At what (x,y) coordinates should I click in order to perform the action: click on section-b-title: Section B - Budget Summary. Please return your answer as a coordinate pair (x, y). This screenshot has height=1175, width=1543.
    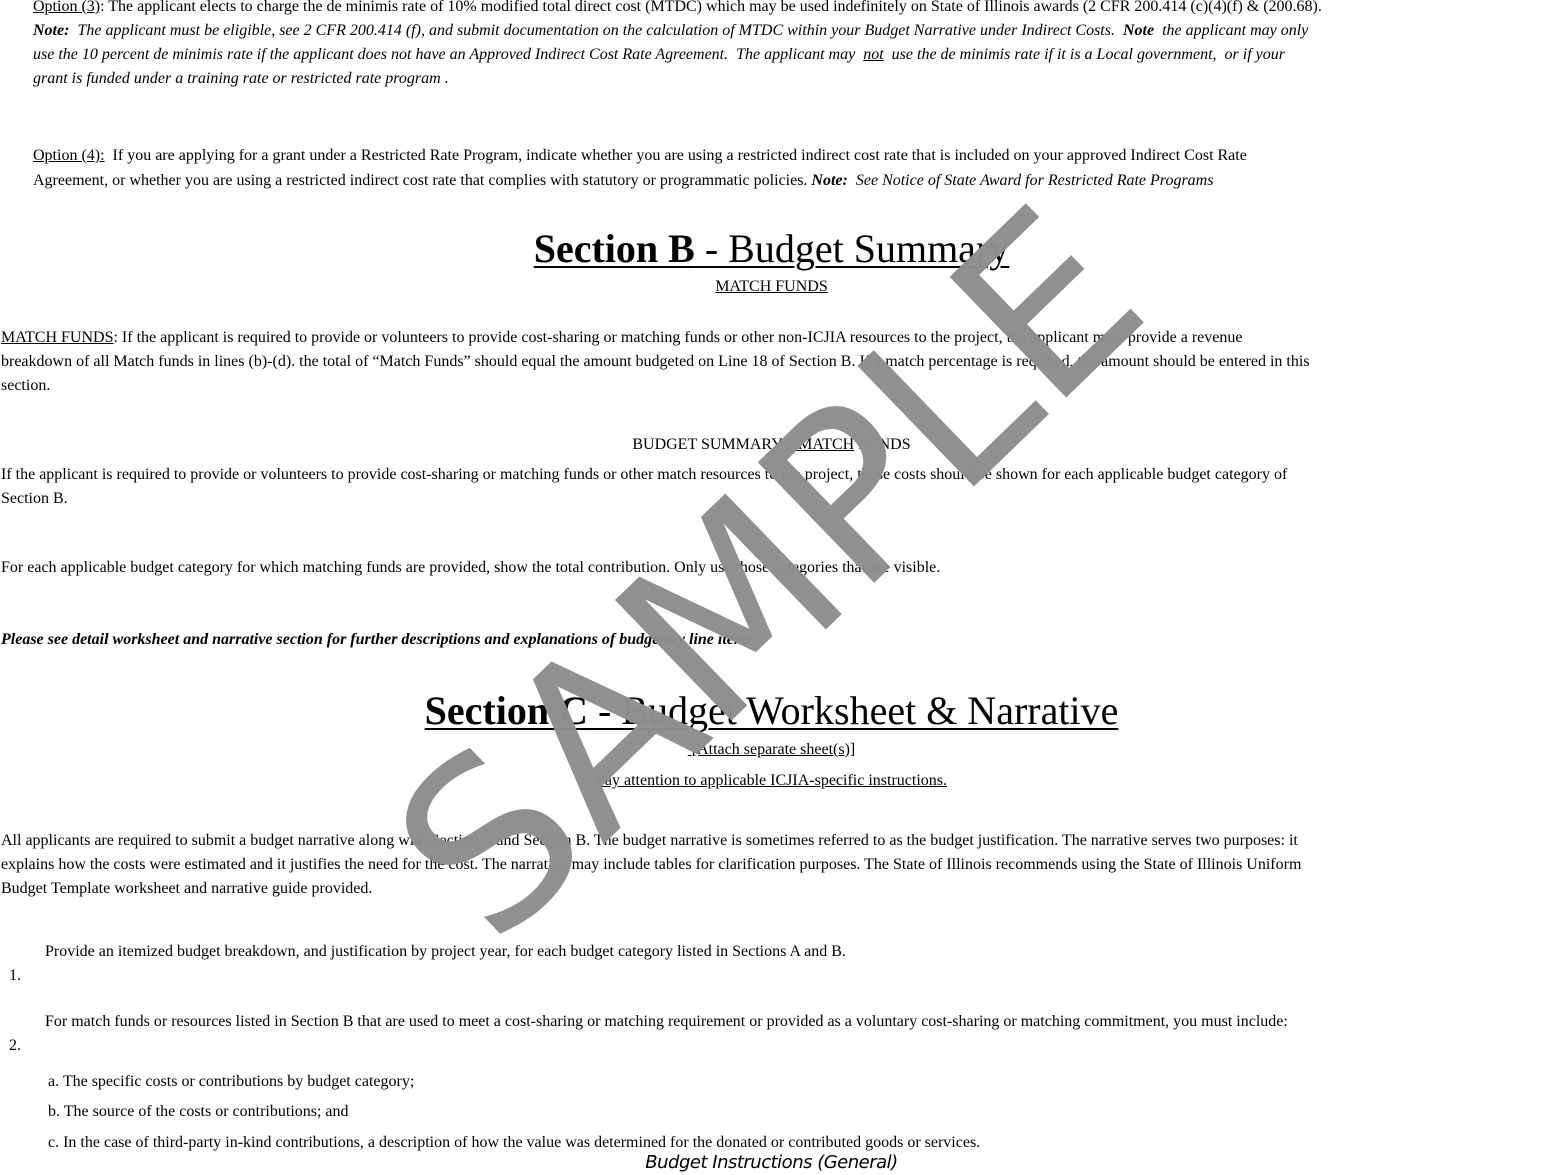
    Looking at the image, I should click on (771, 249).